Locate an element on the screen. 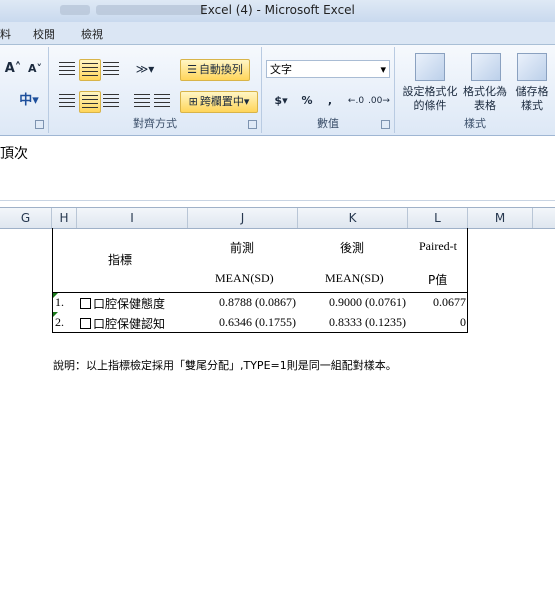 The height and width of the screenshot is (600, 555). column-header-h: H is located at coordinates (64, 218).